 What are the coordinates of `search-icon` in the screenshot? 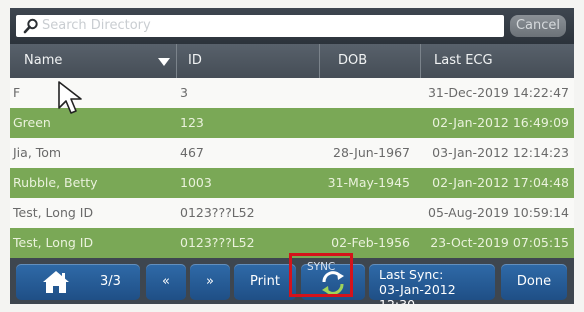 It's located at (30, 26).